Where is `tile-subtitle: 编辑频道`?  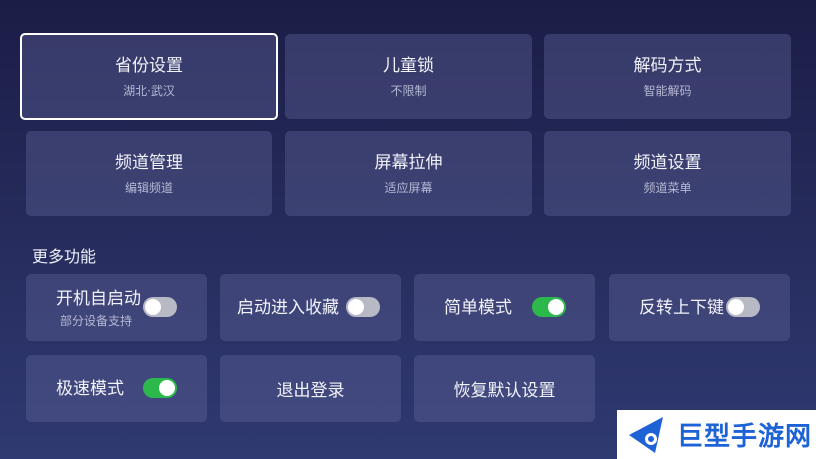
tile-subtitle: 编辑频道 is located at coordinates (148, 187).